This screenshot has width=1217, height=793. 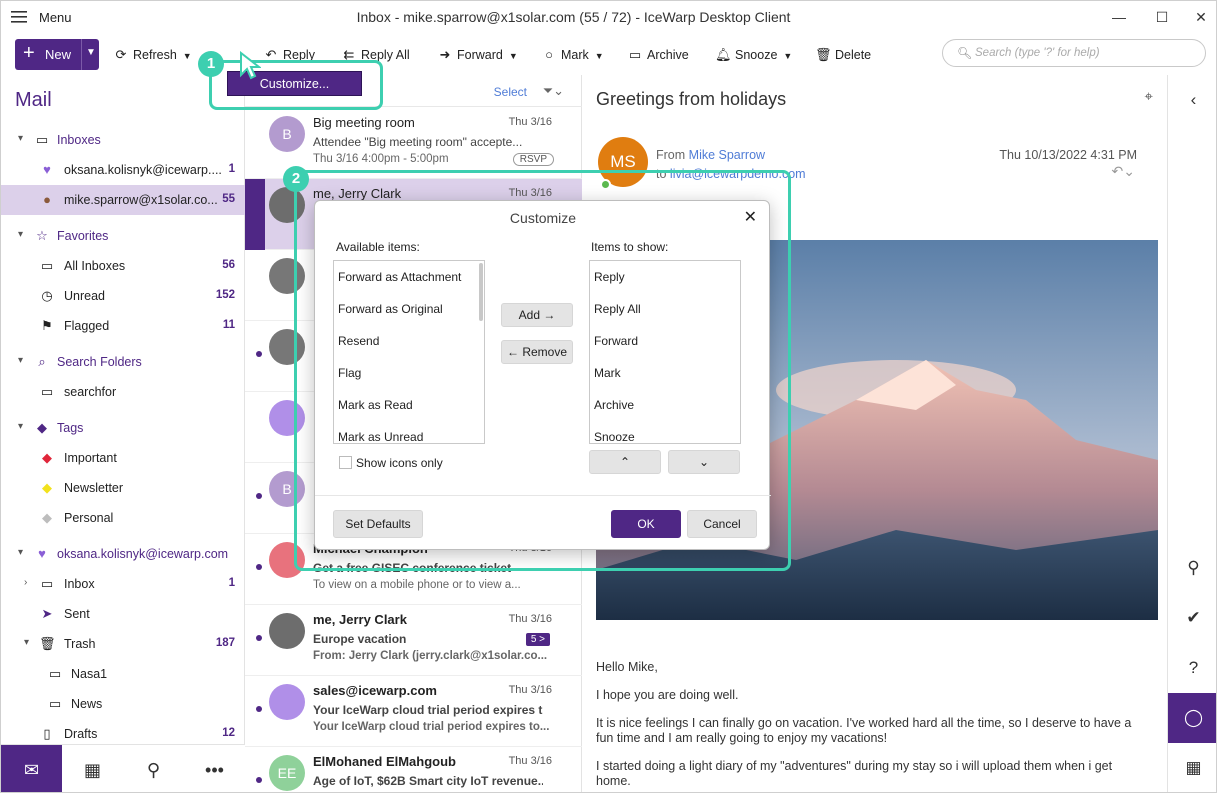 What do you see at coordinates (477, 55) in the screenshot?
I see `forward-button: ➜ Forward ▼` at bounding box center [477, 55].